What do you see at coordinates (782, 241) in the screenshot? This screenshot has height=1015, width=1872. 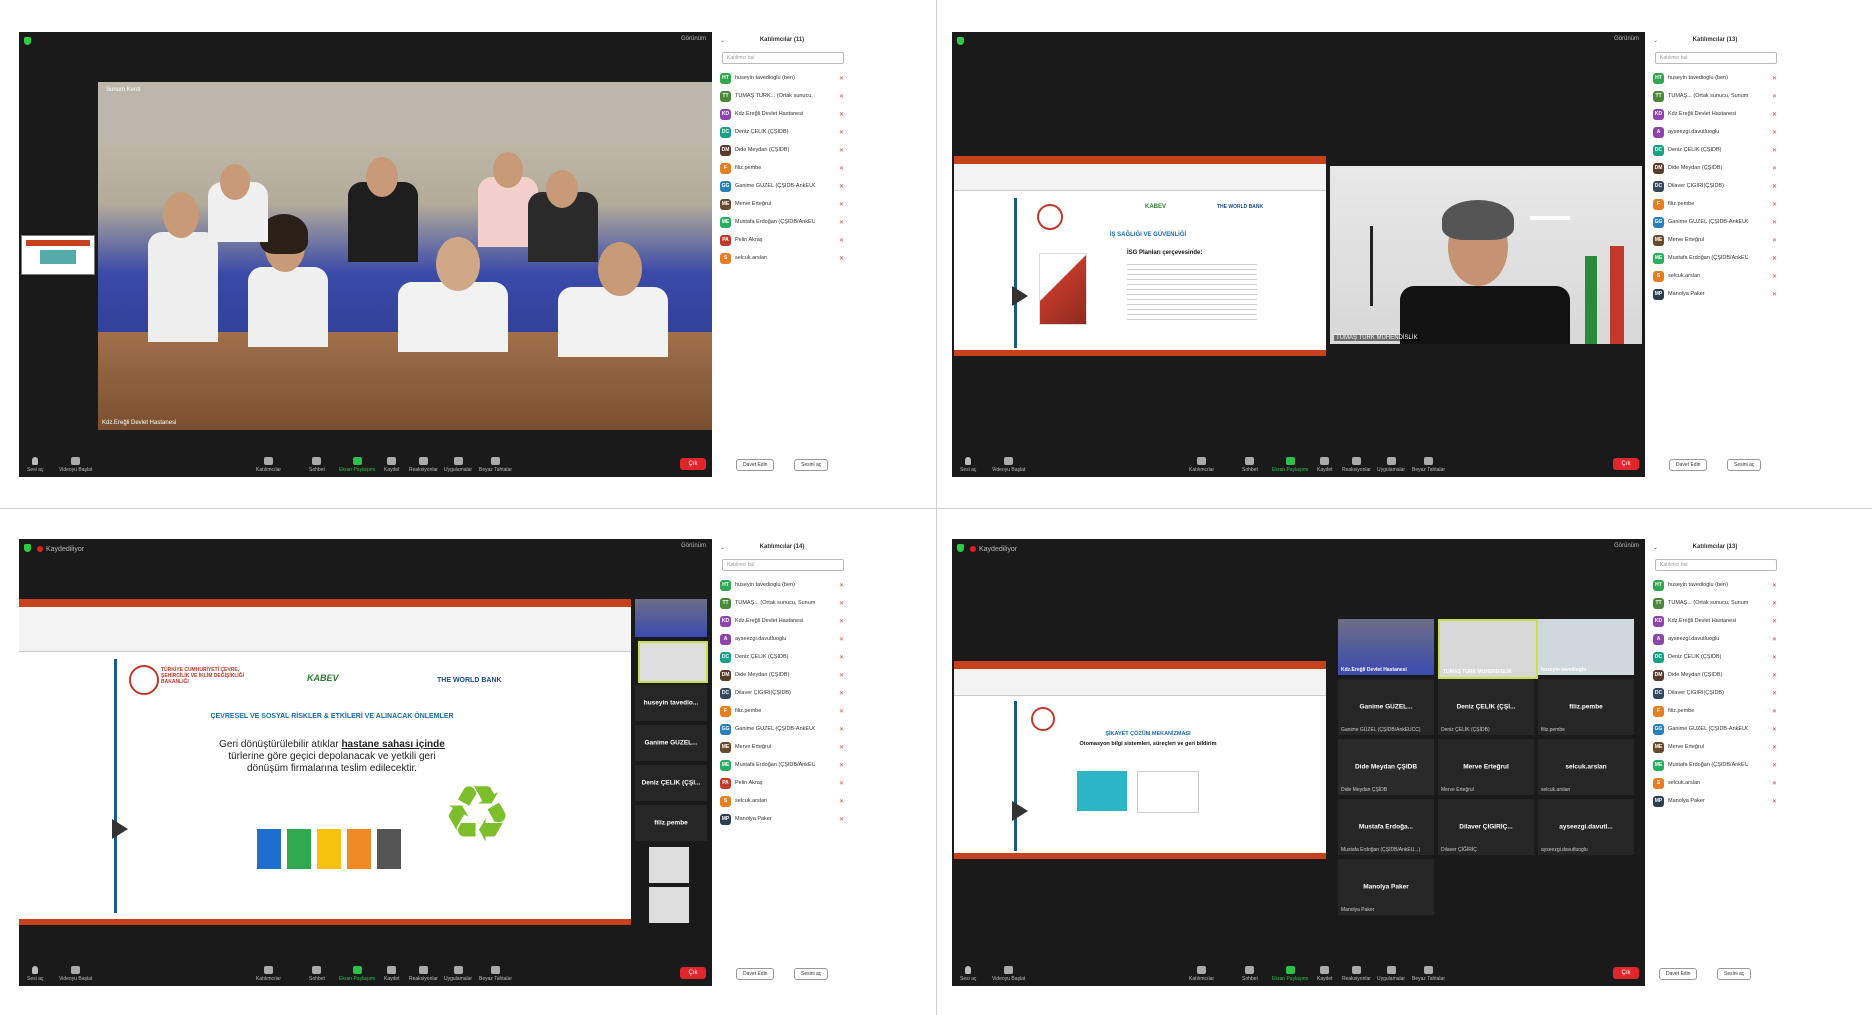 I see `participant-row: PA Pelin Akraş ✕` at bounding box center [782, 241].